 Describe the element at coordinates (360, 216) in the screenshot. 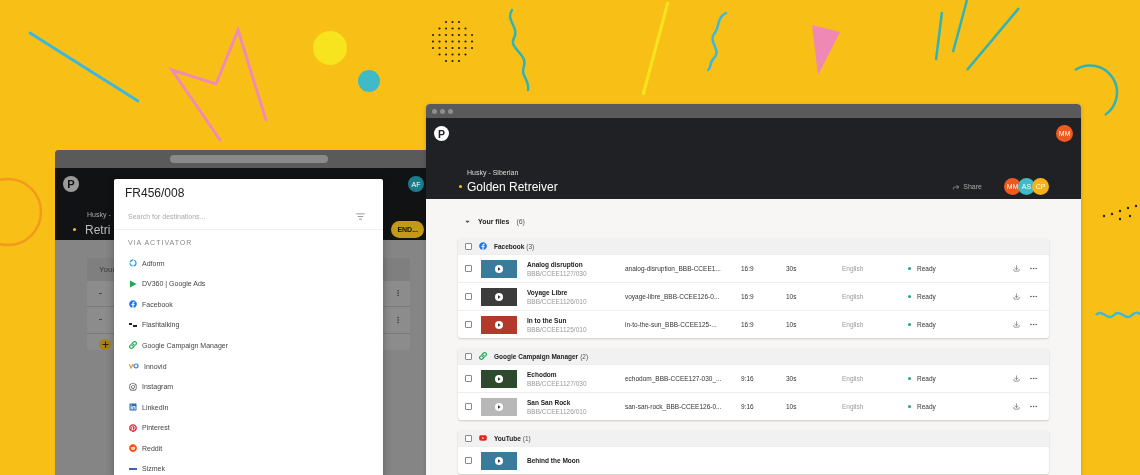

I see `filter-icon` at that location.